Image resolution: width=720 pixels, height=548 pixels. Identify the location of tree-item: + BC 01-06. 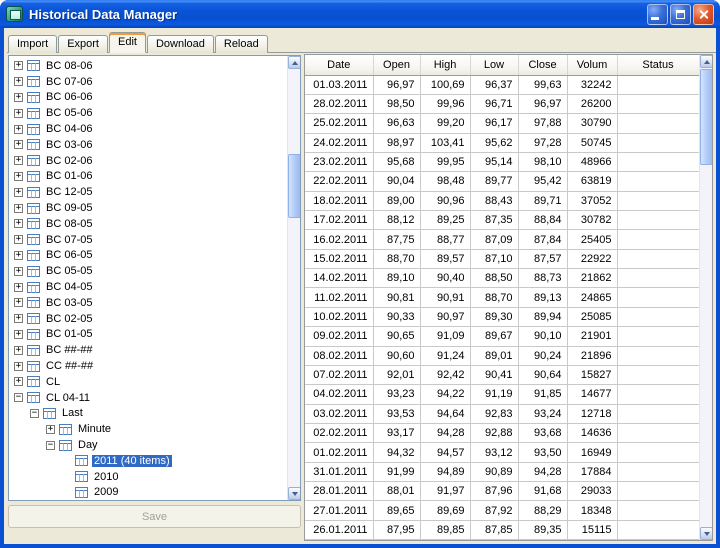
(148, 177).